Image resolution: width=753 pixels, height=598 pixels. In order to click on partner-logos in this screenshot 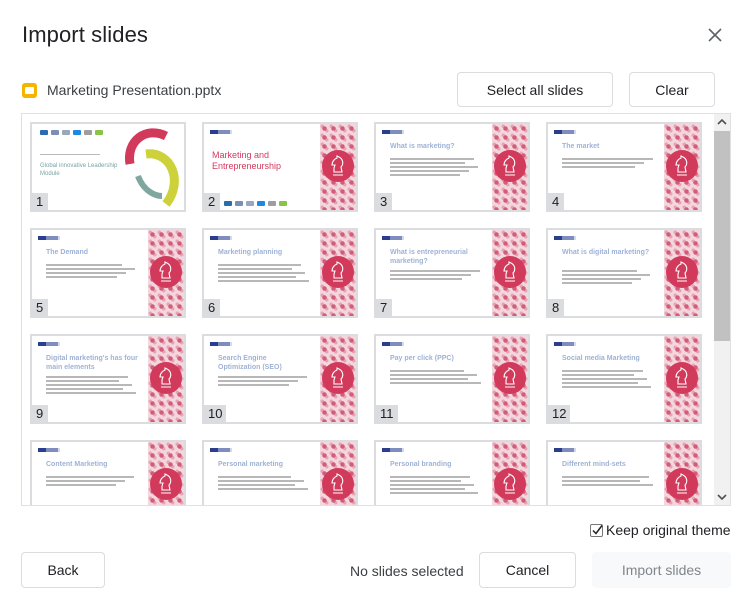, I will do `click(255, 203)`.